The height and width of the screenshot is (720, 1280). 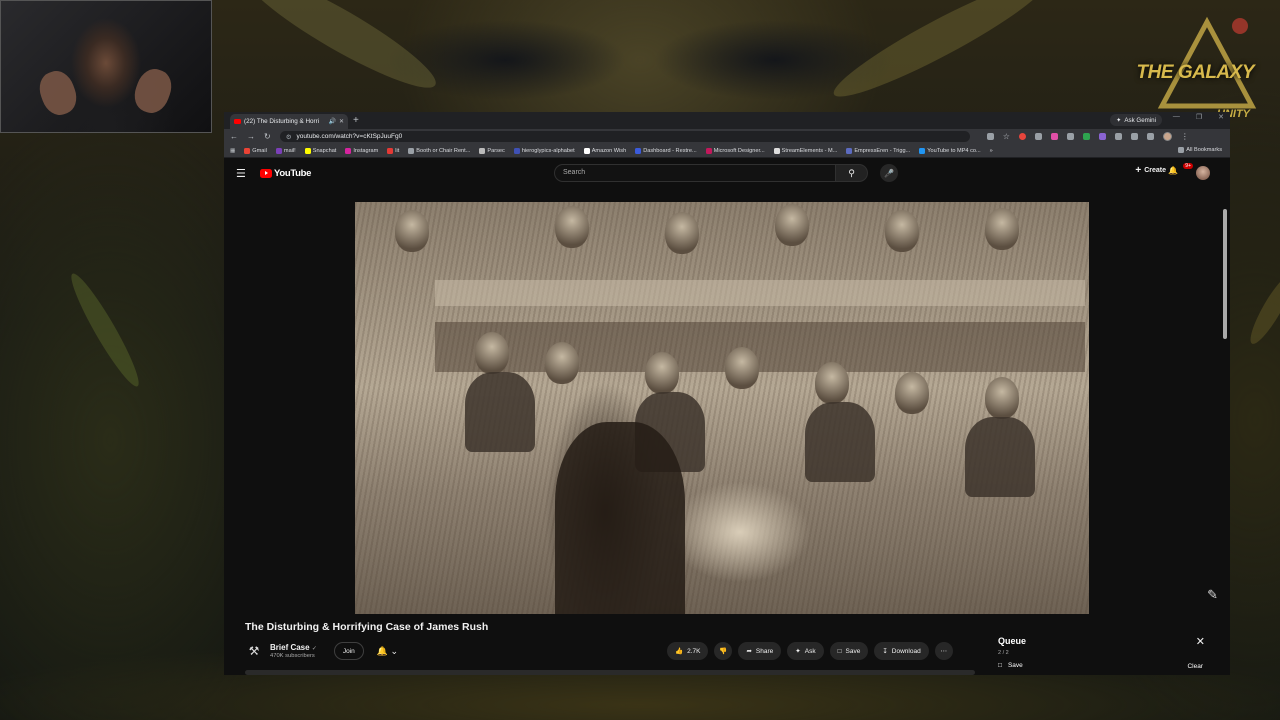 I want to click on description-edge, so click(x=610, y=672).